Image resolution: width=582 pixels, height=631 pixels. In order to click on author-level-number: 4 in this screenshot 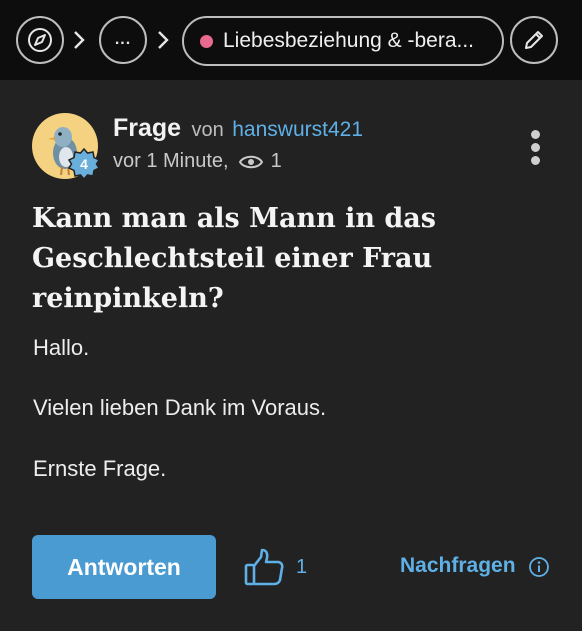, I will do `click(84, 164)`.